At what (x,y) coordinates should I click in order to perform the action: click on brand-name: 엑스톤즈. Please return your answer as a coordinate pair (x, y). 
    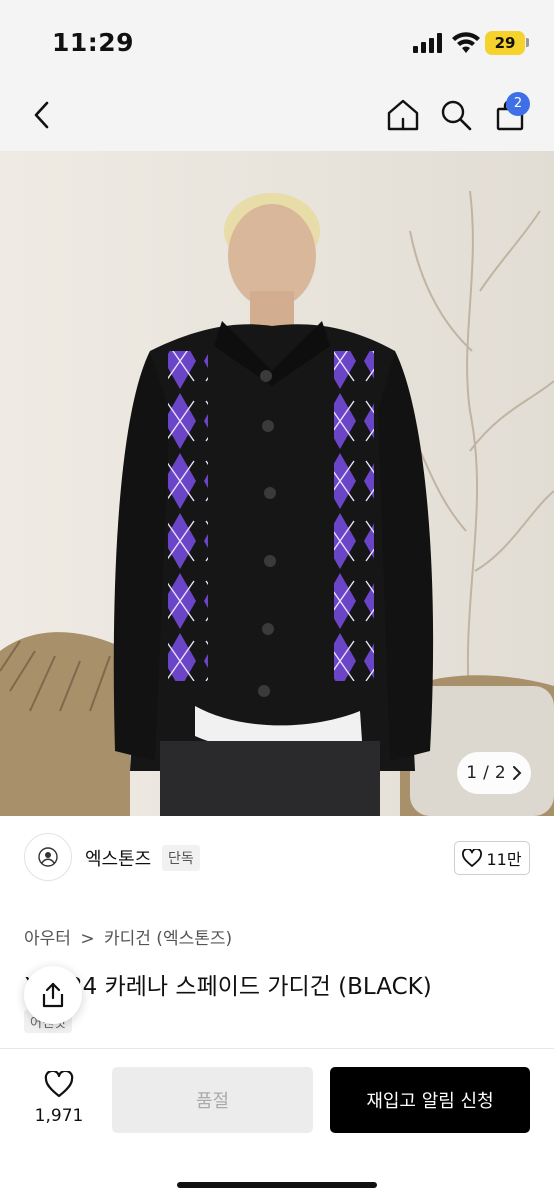
    Looking at the image, I should click on (118, 858).